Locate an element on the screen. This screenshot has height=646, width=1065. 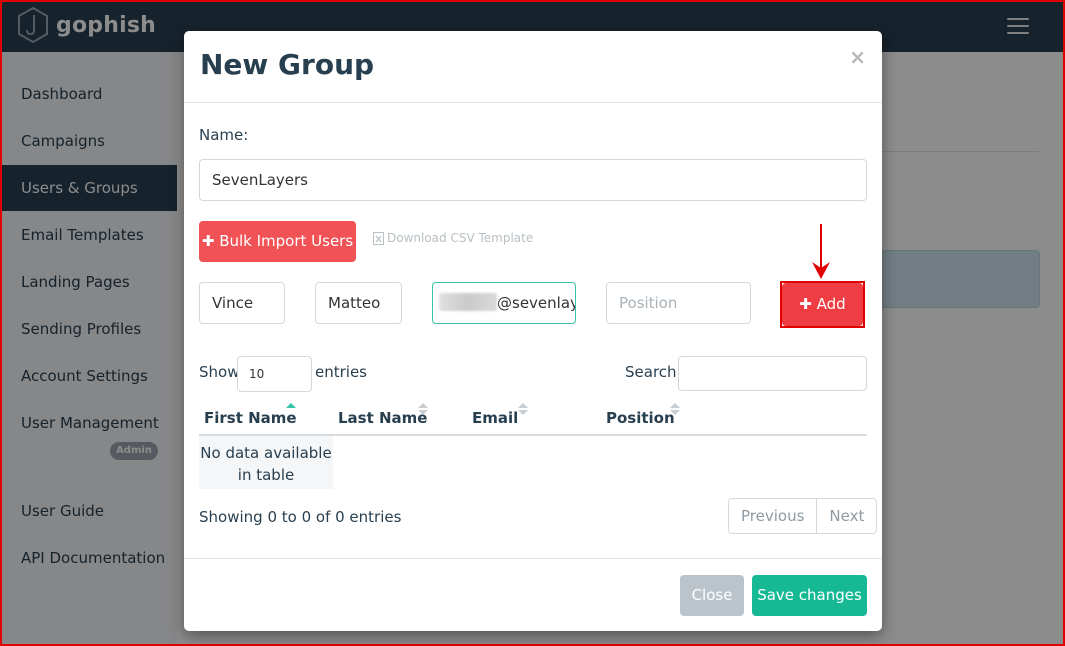
entries-value: 10 is located at coordinates (257, 374).